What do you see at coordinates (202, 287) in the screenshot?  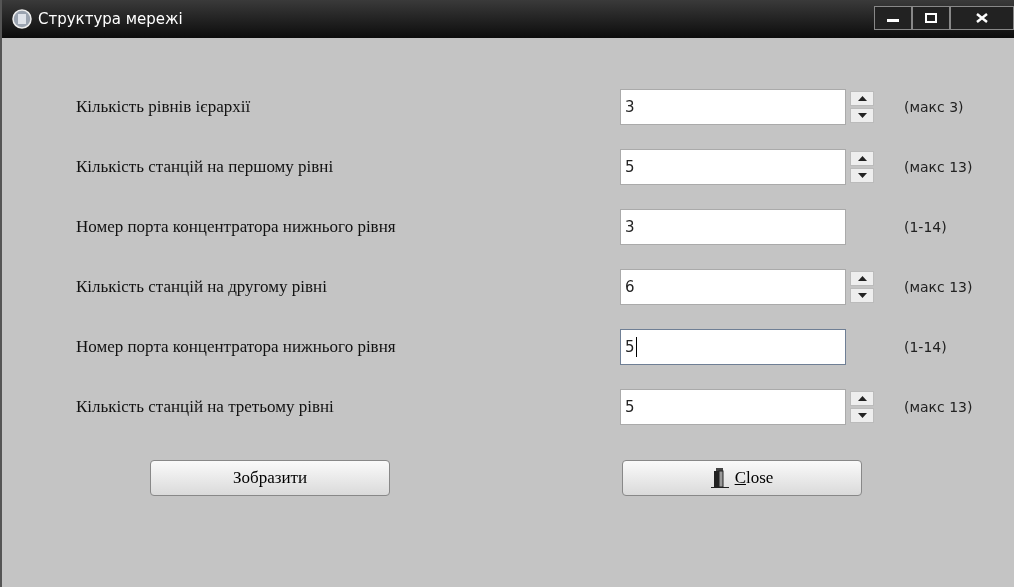 I see `field-label: Кількість станцій на другому рівні` at bounding box center [202, 287].